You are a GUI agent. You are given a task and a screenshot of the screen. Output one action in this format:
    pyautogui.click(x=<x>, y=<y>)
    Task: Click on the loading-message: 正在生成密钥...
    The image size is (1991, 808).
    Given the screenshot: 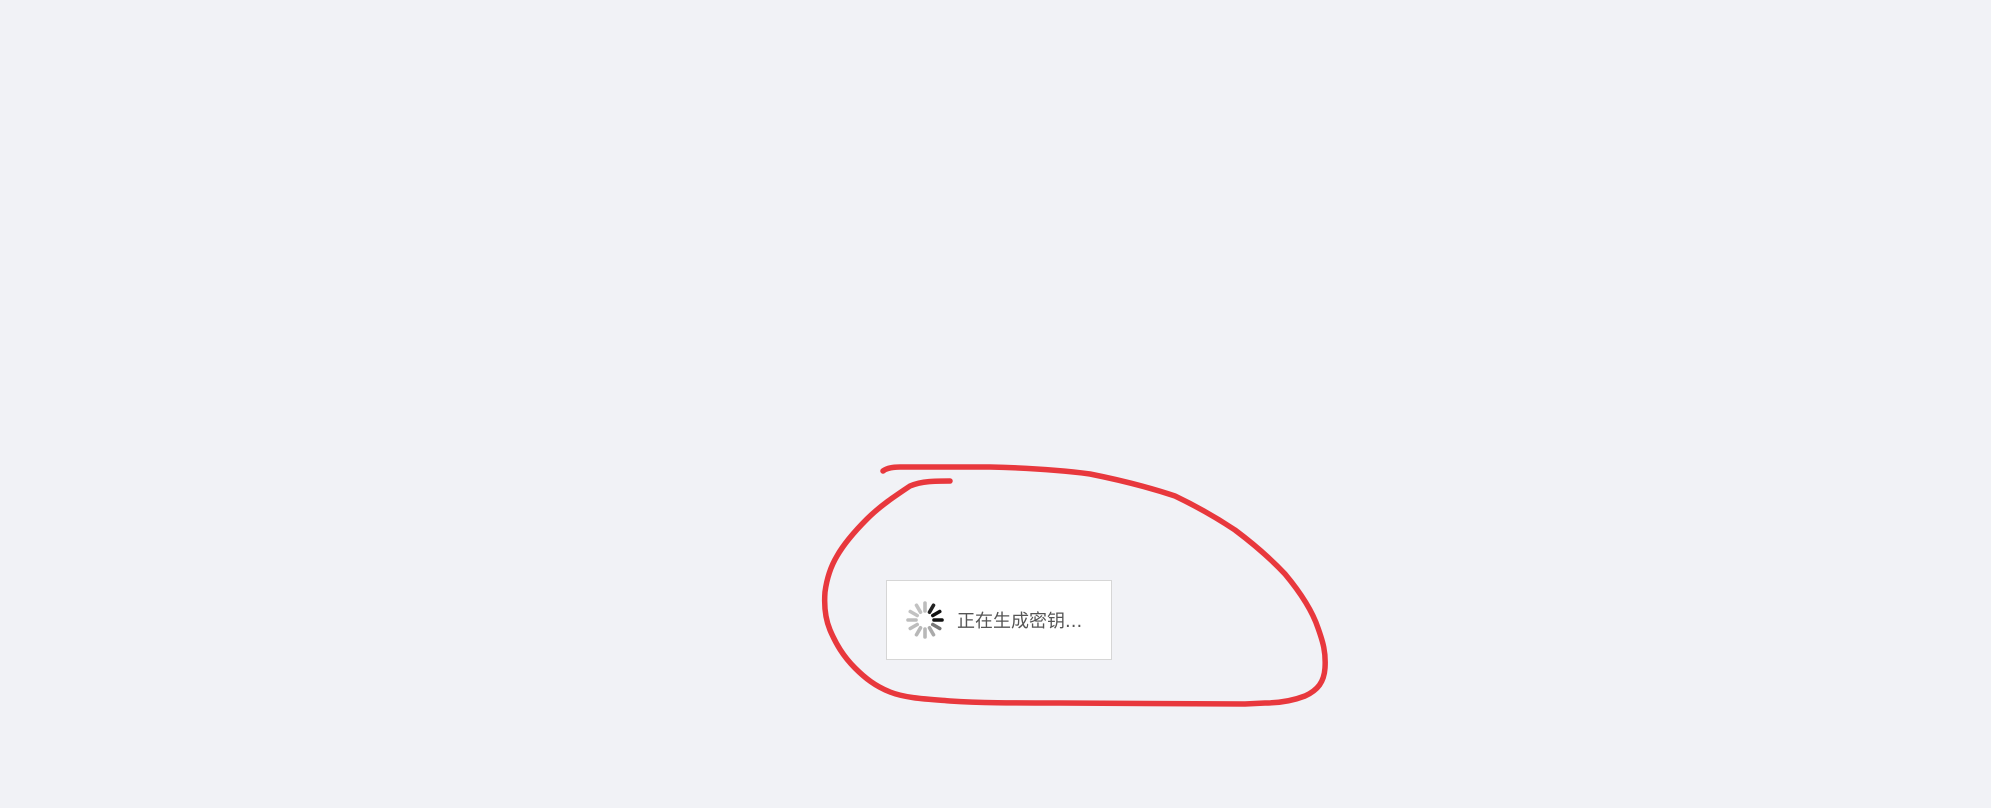 What is the action you would take?
    pyautogui.click(x=1020, y=621)
    